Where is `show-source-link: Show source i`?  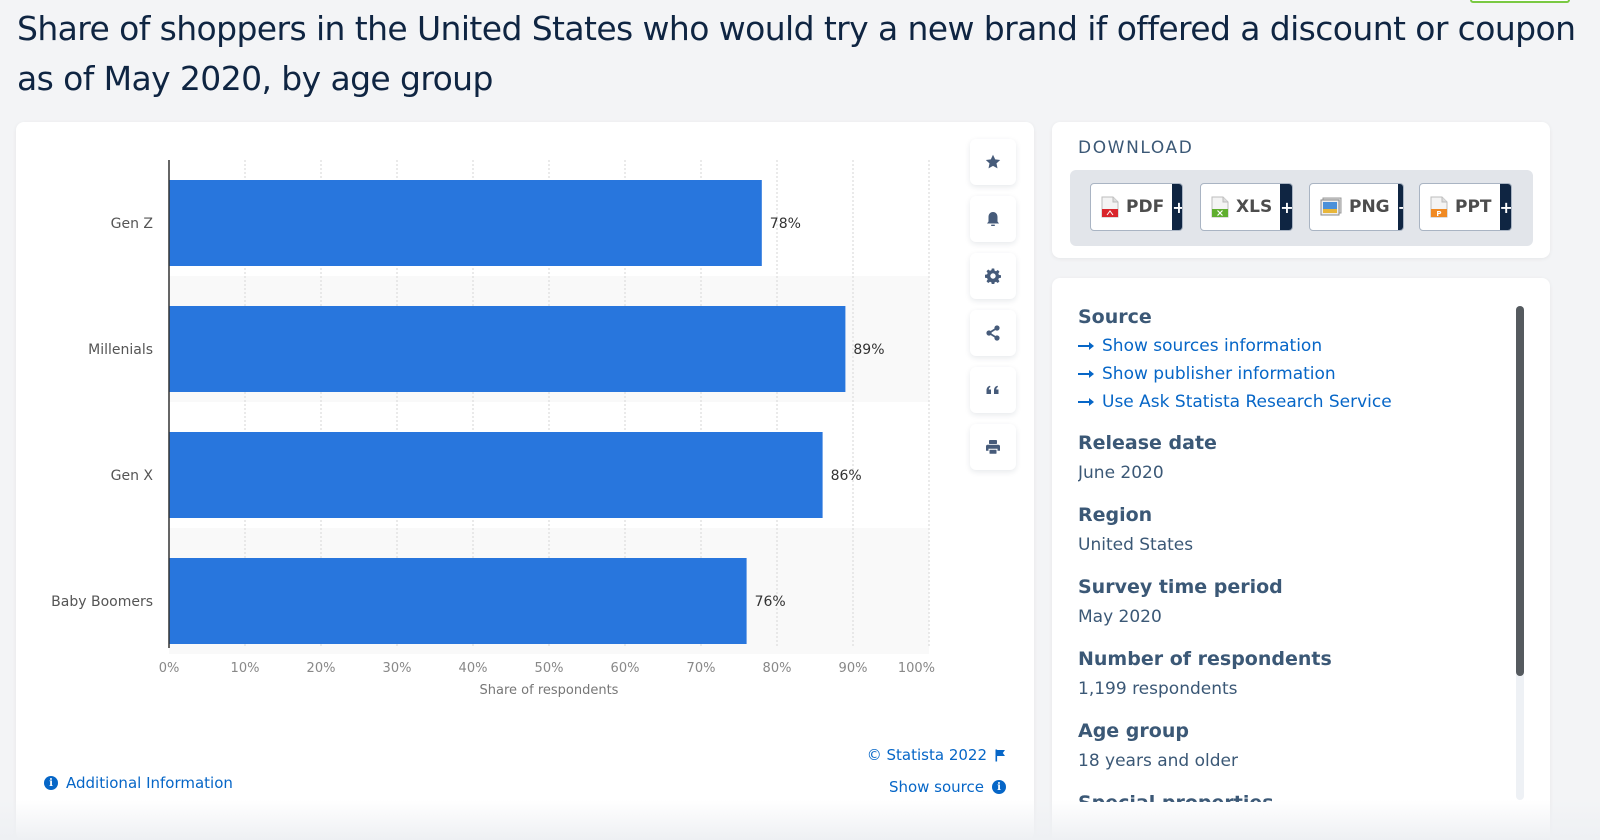 show-source-link: Show source i is located at coordinates (936, 787).